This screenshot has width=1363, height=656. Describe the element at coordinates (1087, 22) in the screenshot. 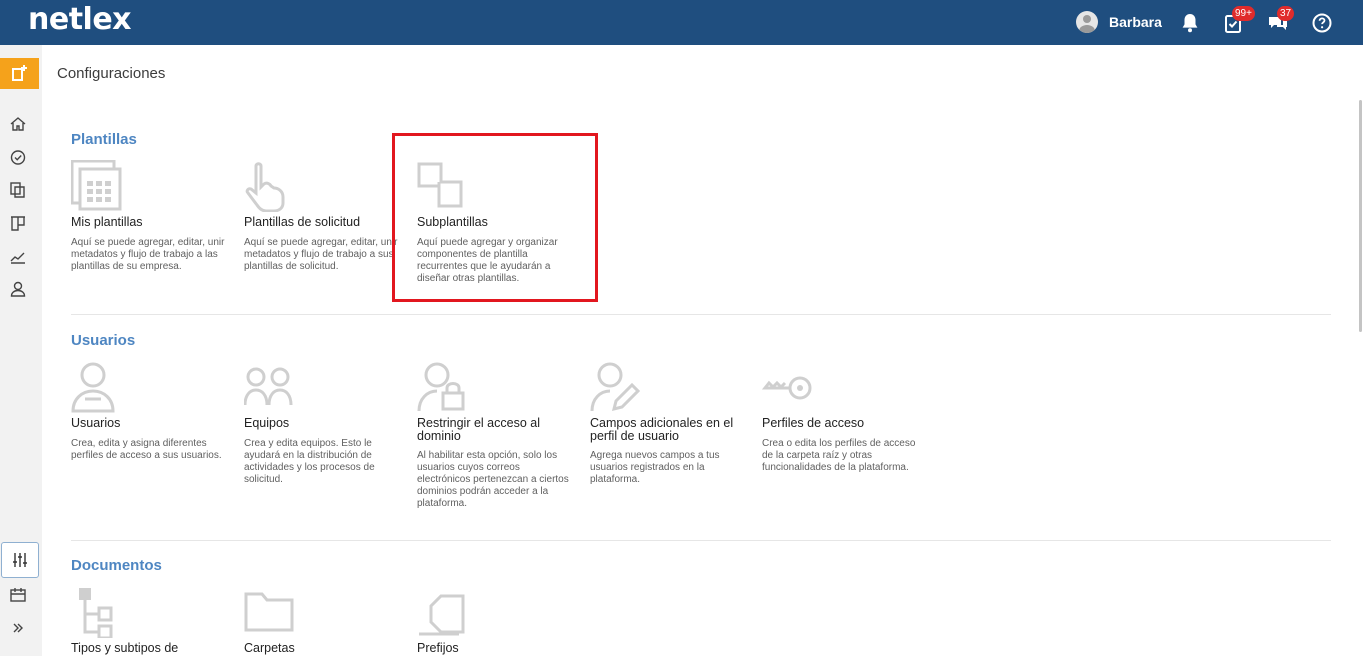

I see `avatar` at that location.